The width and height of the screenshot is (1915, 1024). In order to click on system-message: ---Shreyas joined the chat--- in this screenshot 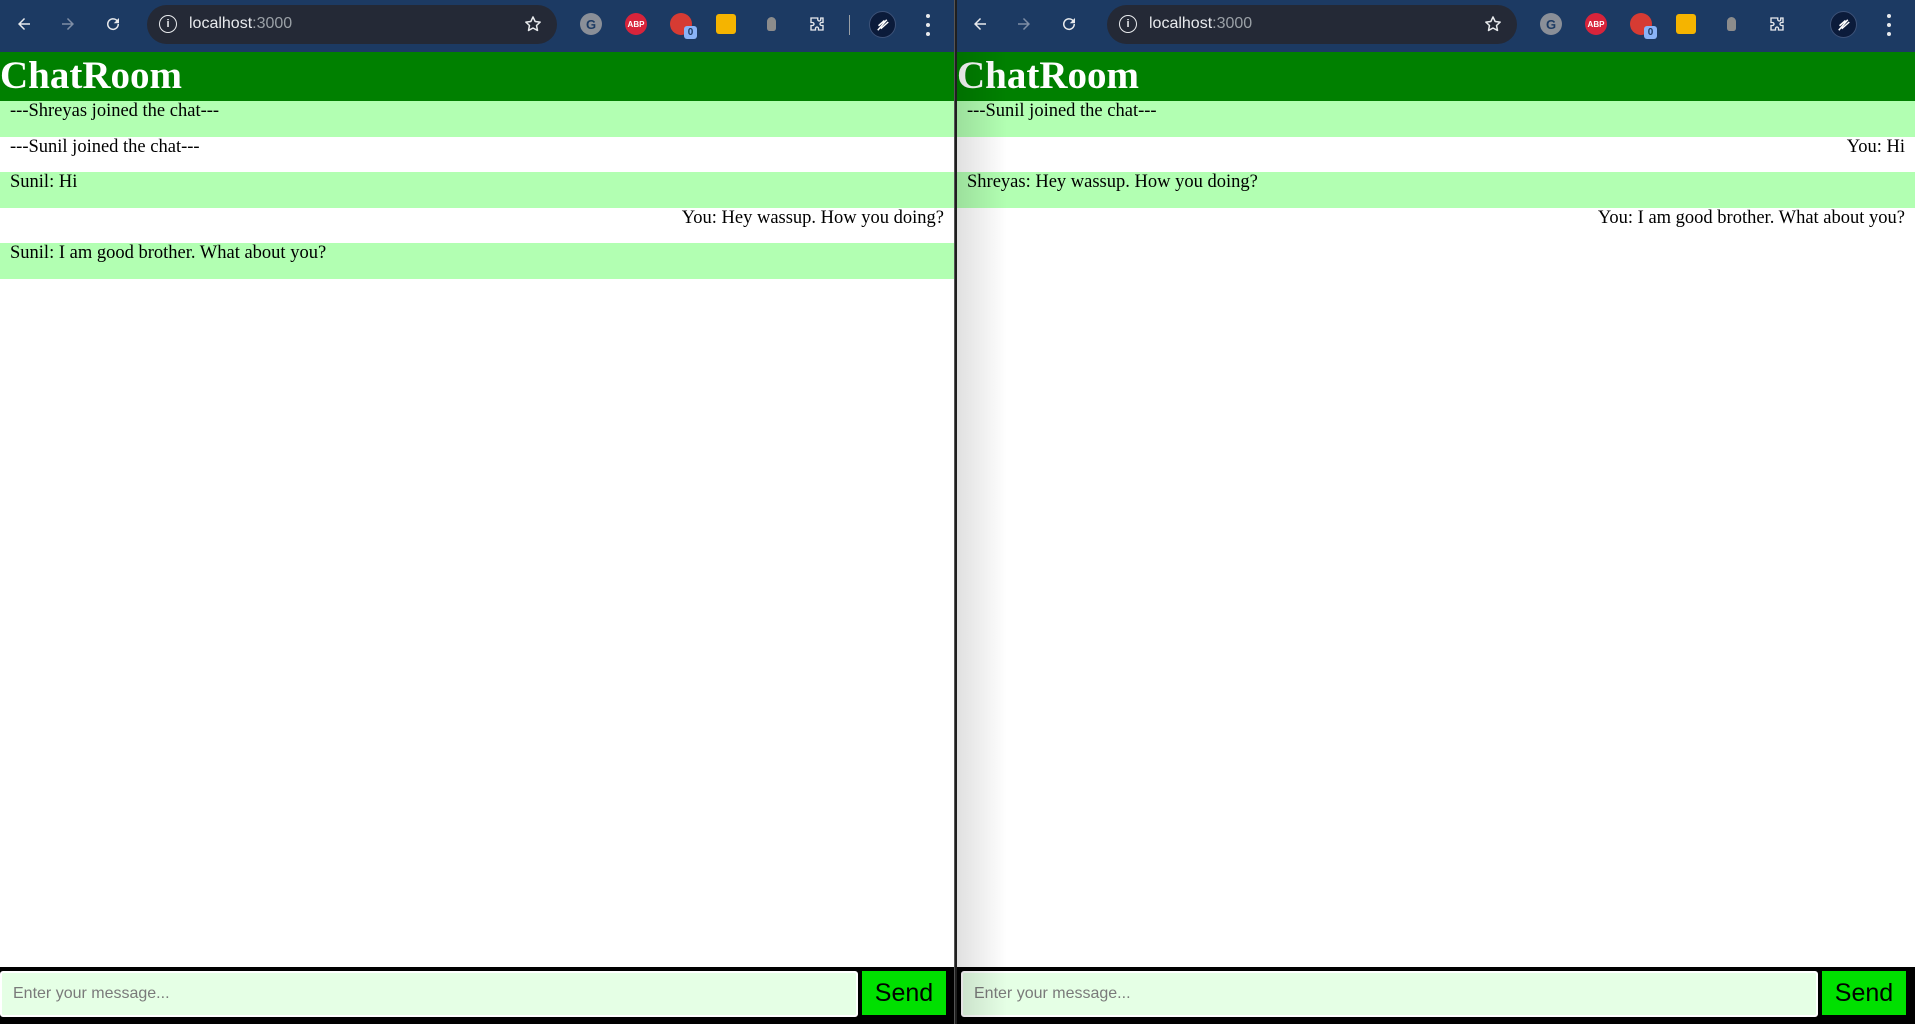, I will do `click(477, 119)`.